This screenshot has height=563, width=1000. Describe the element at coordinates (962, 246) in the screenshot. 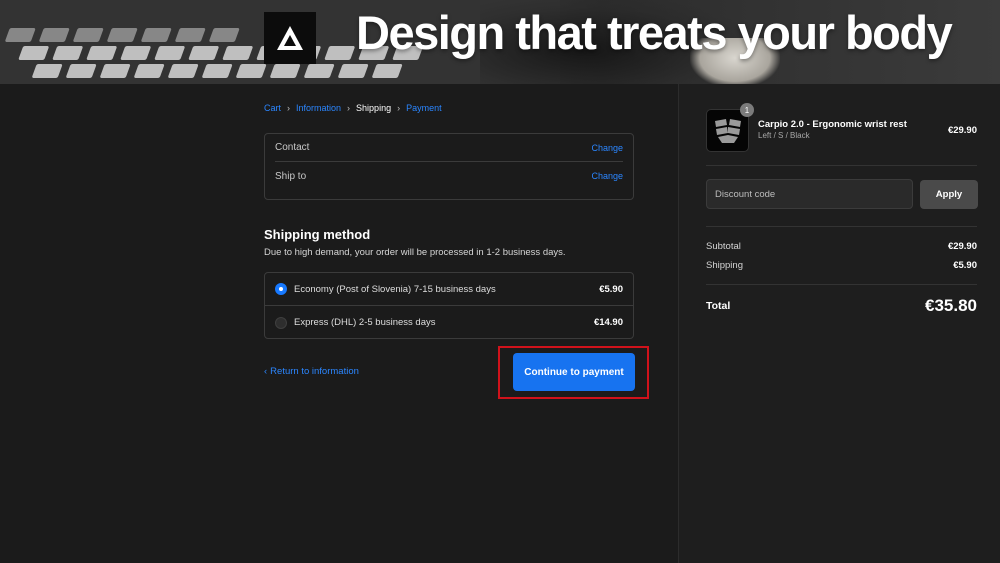

I see `subtotal-value: €29.90` at that location.